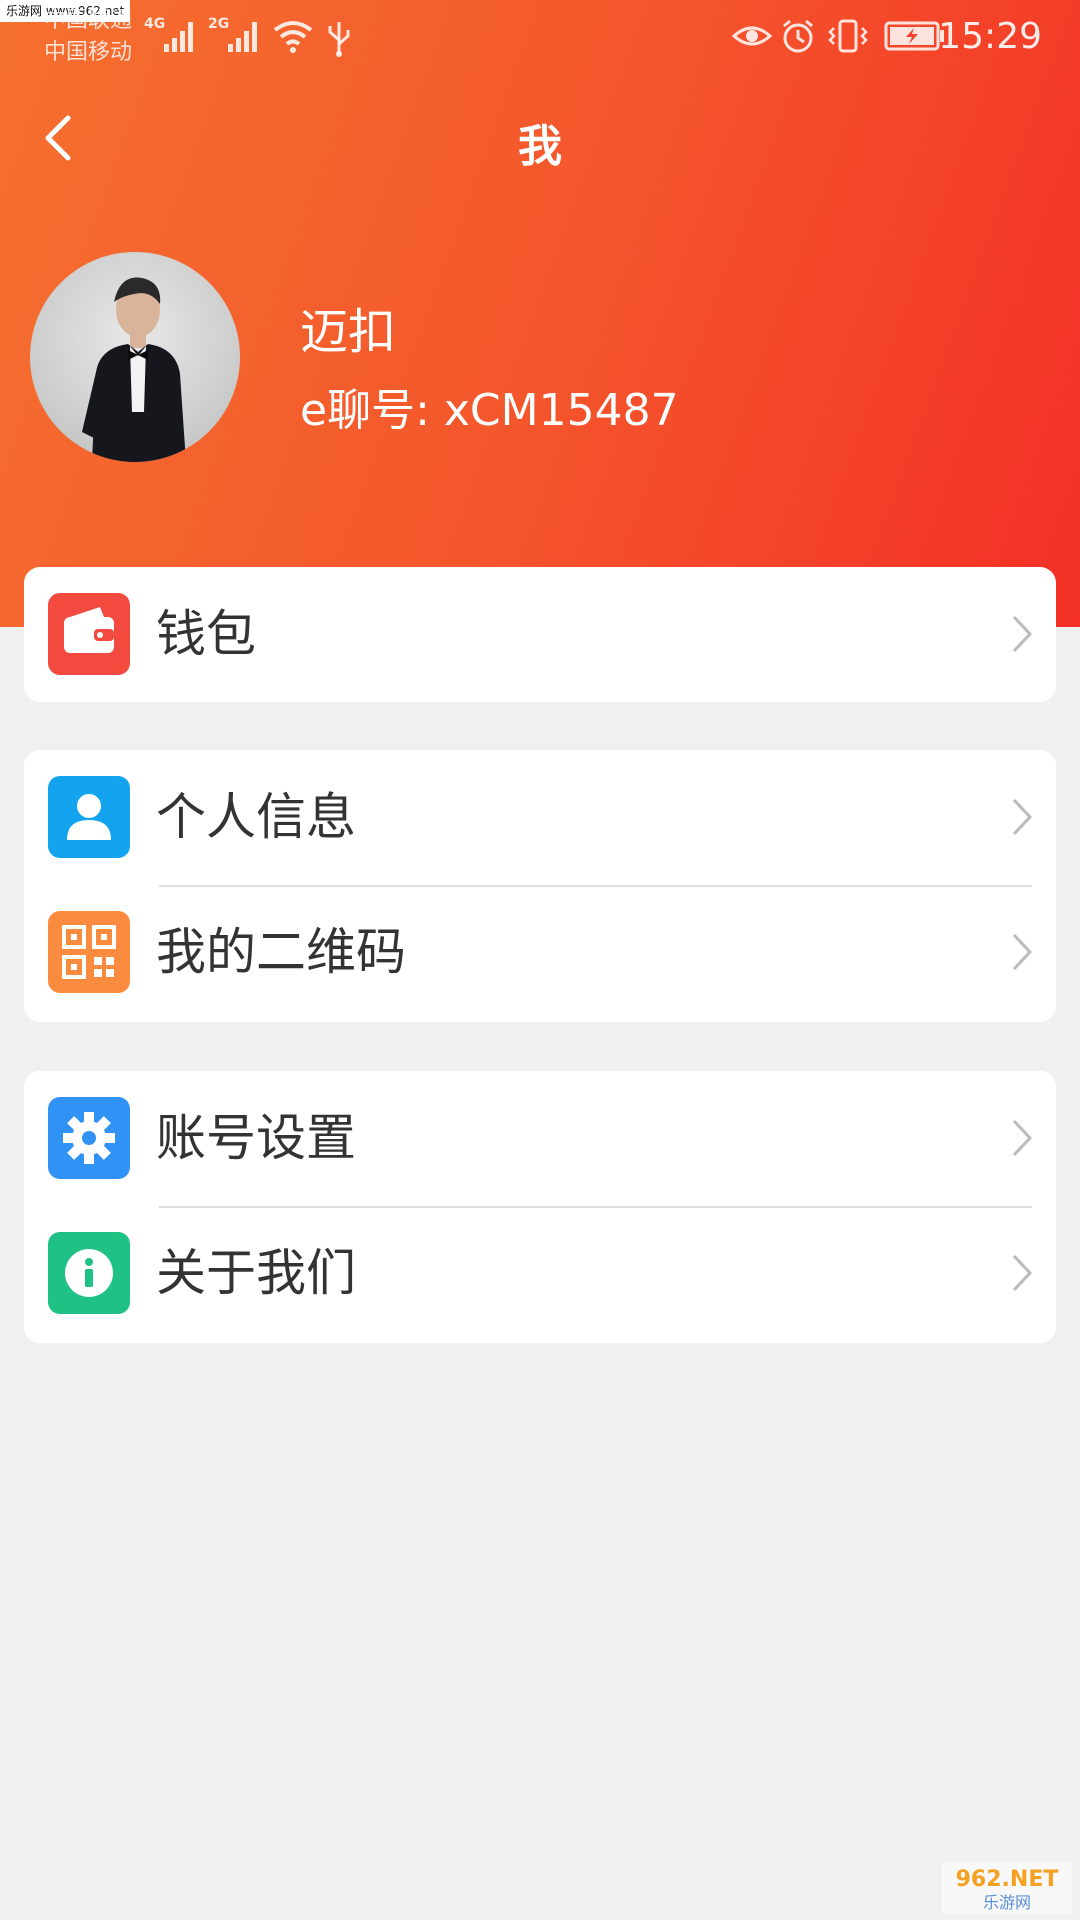  Describe the element at coordinates (990, 36) in the screenshot. I see `status-time: 15:29` at that location.